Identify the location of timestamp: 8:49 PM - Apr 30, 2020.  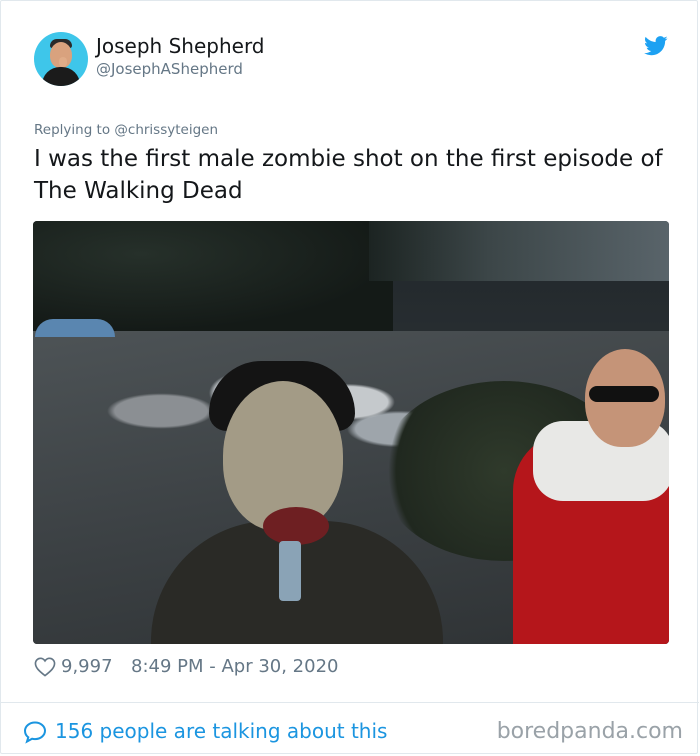
(234, 666).